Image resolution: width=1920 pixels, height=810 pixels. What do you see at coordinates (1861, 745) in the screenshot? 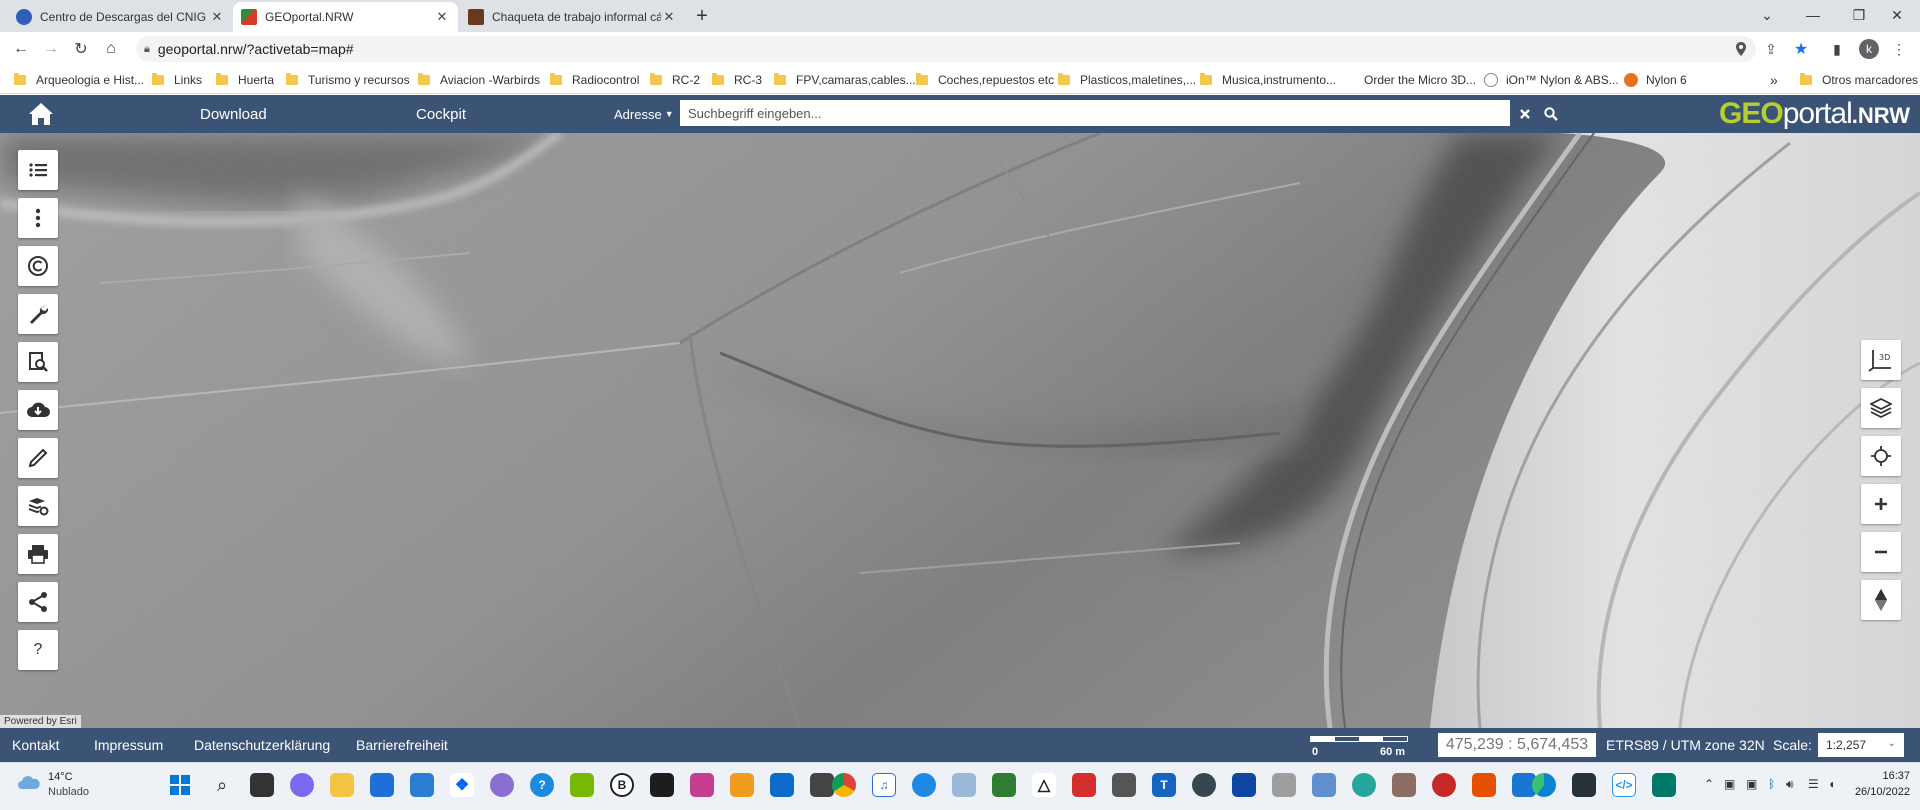
I see `scale-select: 1:2,257 ⌄` at bounding box center [1861, 745].